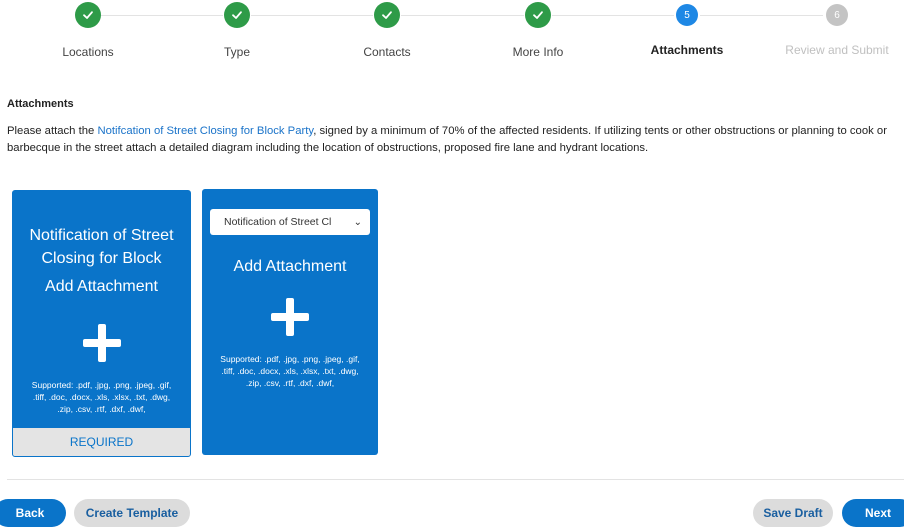 This screenshot has height=527, width=904. I want to click on step-attachments: 5 Attachments, so click(687, 28).